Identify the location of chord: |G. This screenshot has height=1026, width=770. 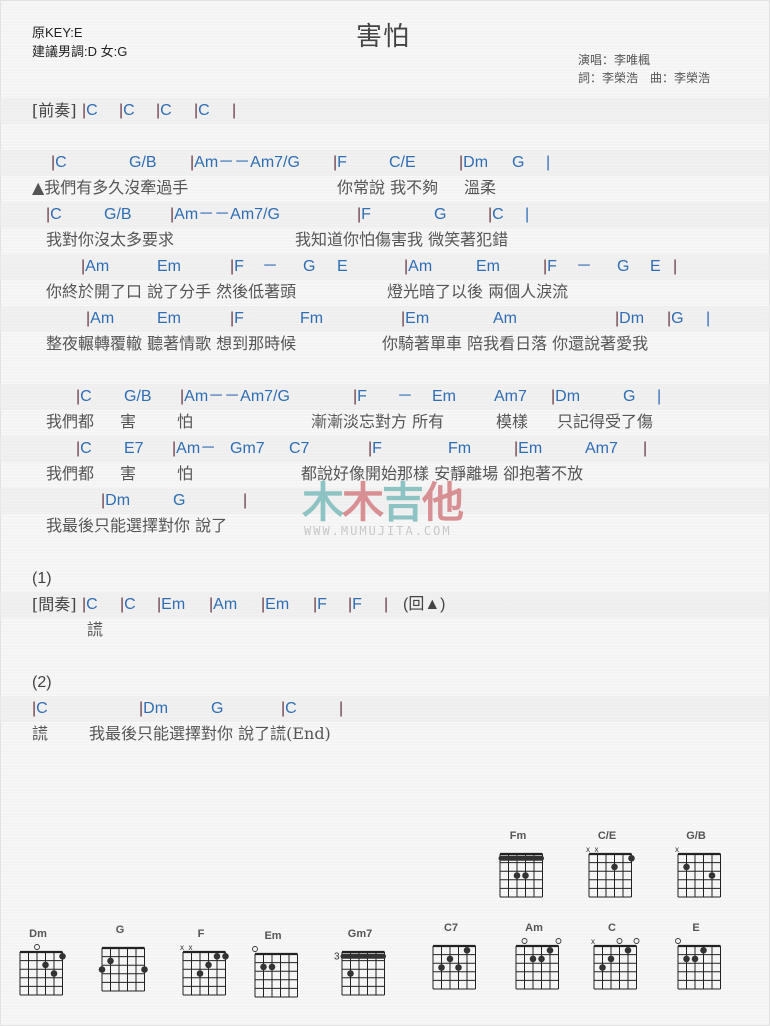
(675, 319).